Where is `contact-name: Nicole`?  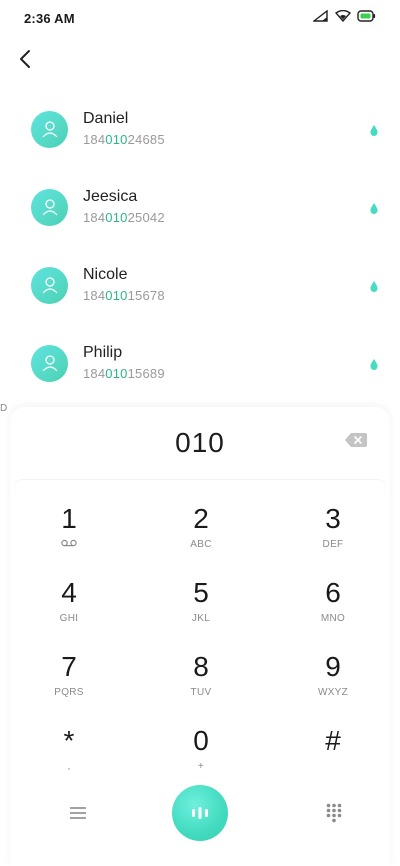 contact-name: Nicole is located at coordinates (105, 274).